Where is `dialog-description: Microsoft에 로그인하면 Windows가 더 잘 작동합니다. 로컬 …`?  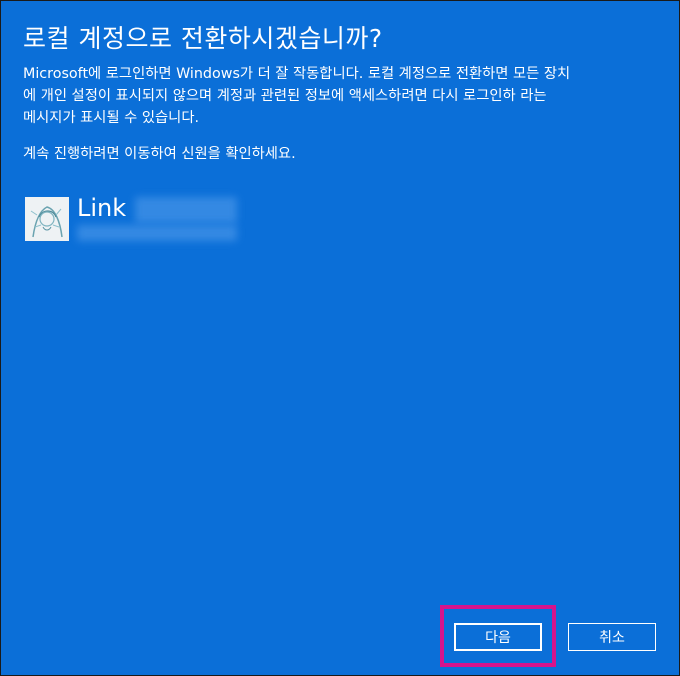
dialog-description: Microsoft에 로그인하면 Windows가 더 잘 작동합니다. 로컬 … is located at coordinates (333, 96).